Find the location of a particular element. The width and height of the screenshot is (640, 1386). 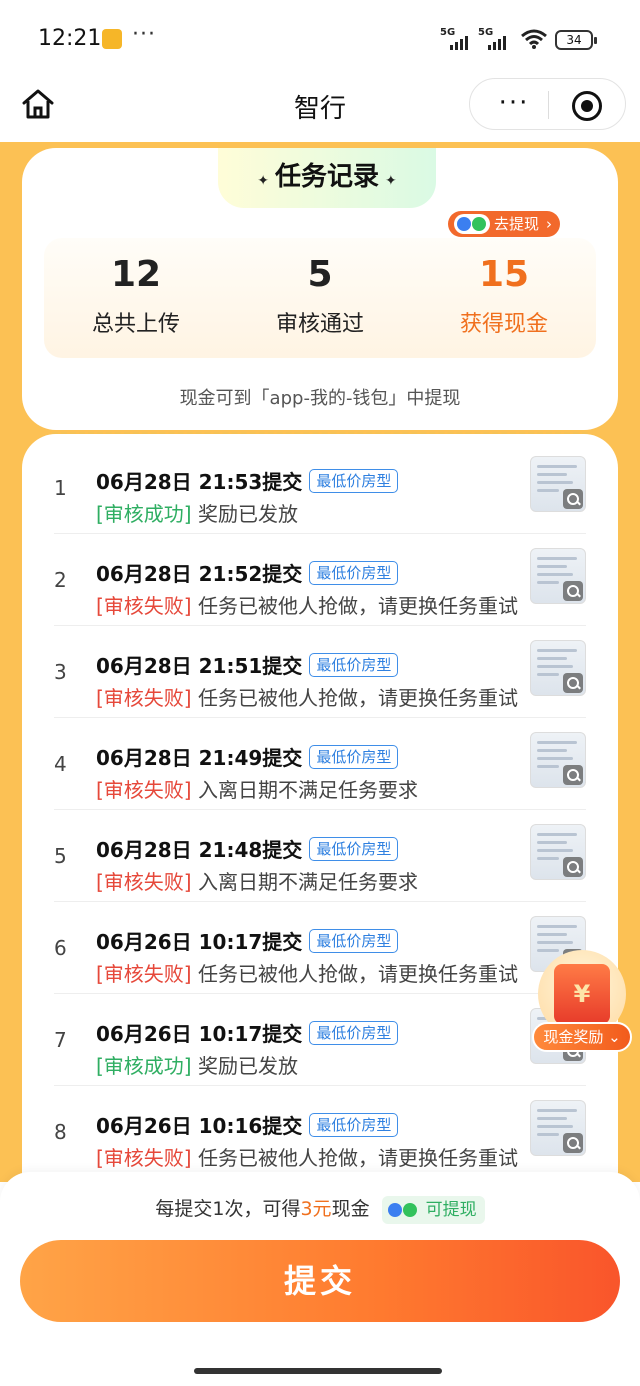

task-index: 2 is located at coordinates (60, 580).